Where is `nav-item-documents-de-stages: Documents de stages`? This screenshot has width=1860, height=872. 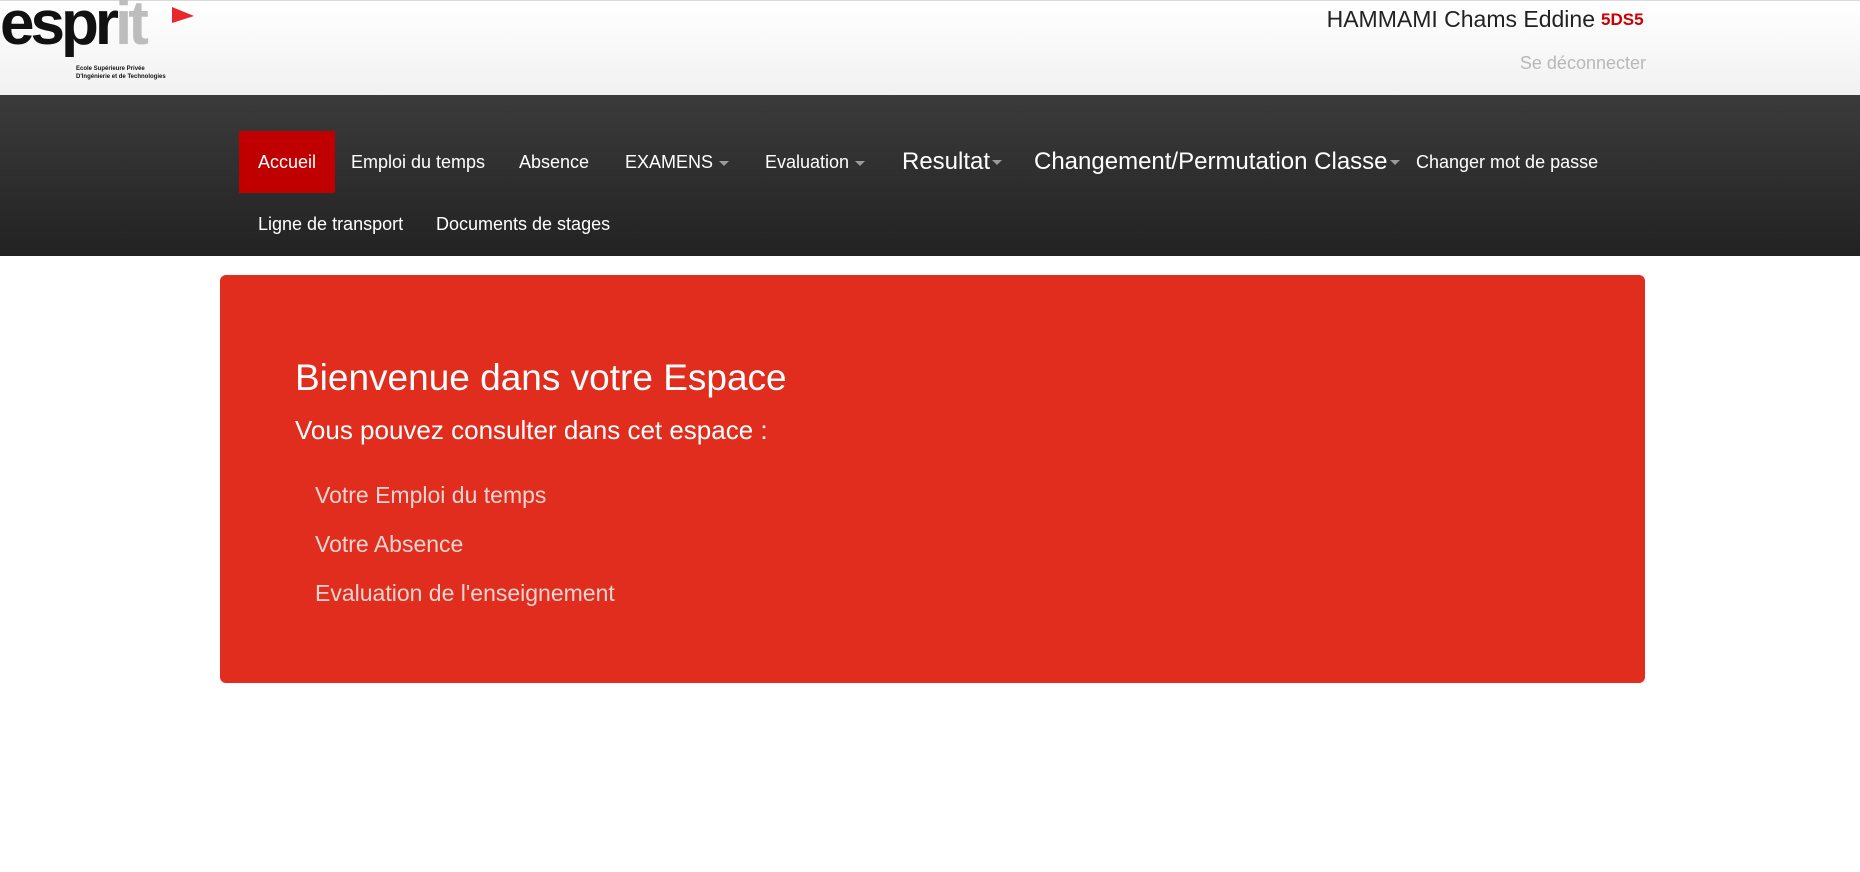
nav-item-documents-de-stages: Documents de stages is located at coordinates (523, 224).